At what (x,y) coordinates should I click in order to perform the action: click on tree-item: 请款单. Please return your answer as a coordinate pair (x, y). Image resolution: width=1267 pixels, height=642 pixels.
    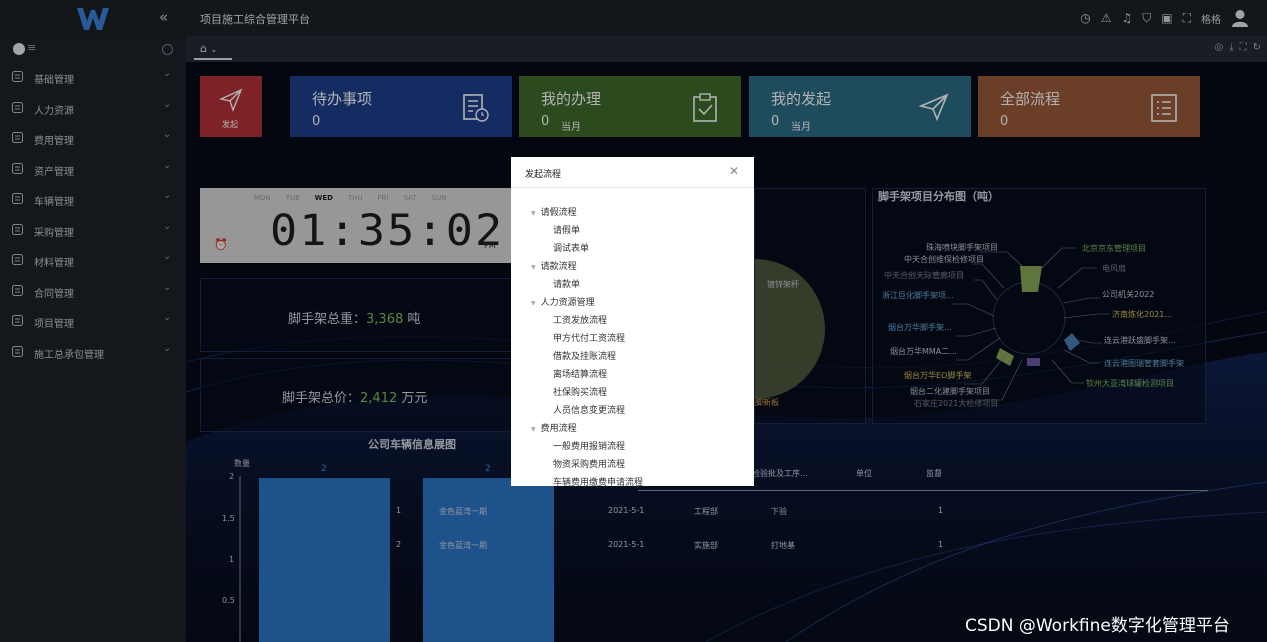
    Looking at the image, I should click on (566, 283).